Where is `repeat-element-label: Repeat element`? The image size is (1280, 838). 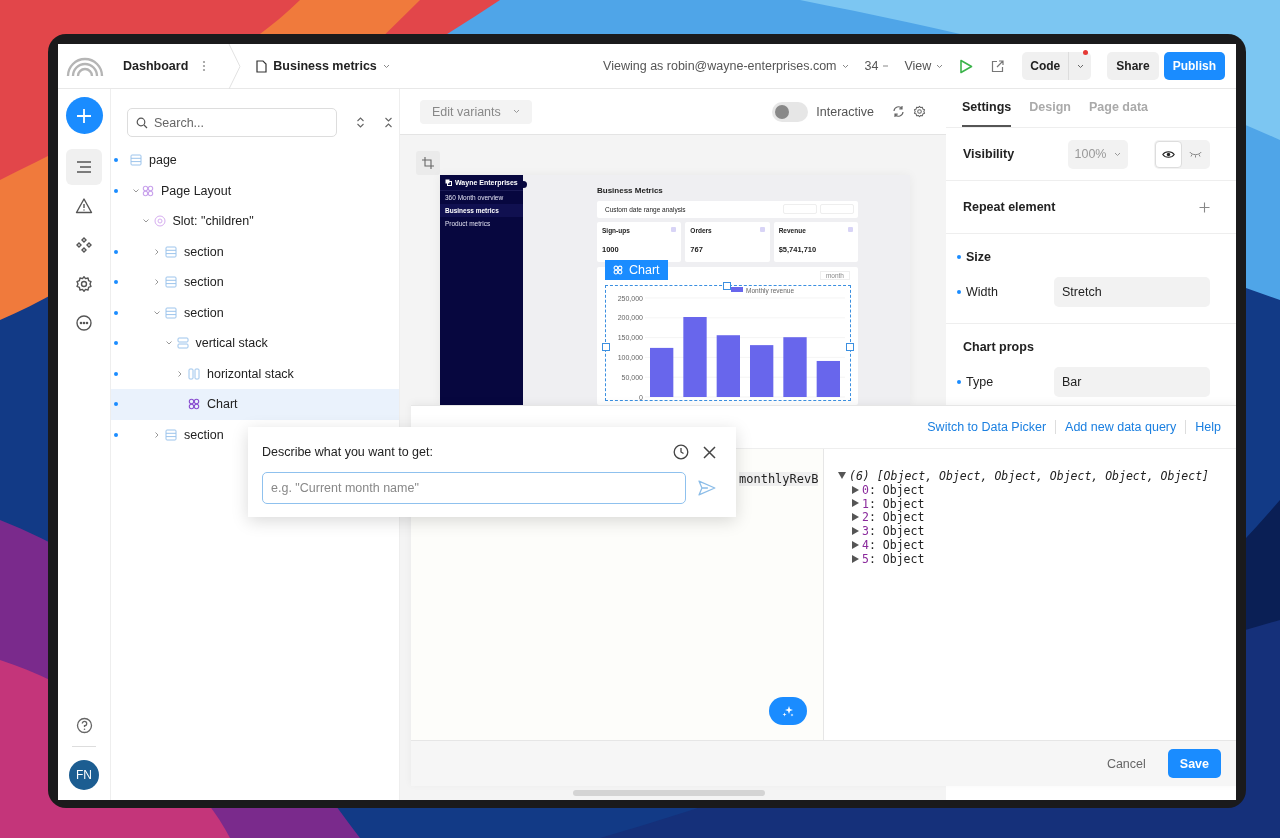
repeat-element-label: Repeat element is located at coordinates (1010, 207).